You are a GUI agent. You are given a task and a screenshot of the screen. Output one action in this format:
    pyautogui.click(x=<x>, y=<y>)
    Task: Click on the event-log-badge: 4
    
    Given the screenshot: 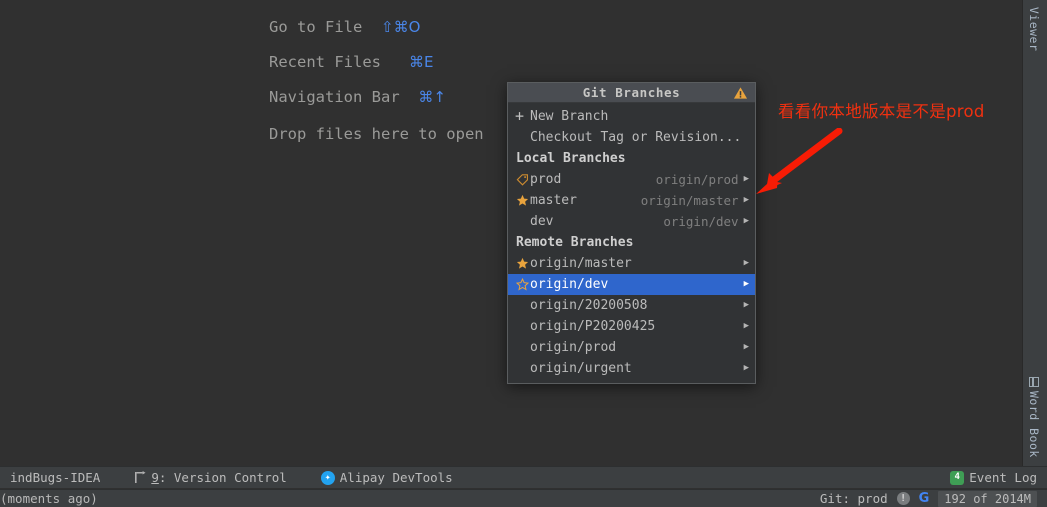 What is the action you would take?
    pyautogui.click(x=957, y=477)
    